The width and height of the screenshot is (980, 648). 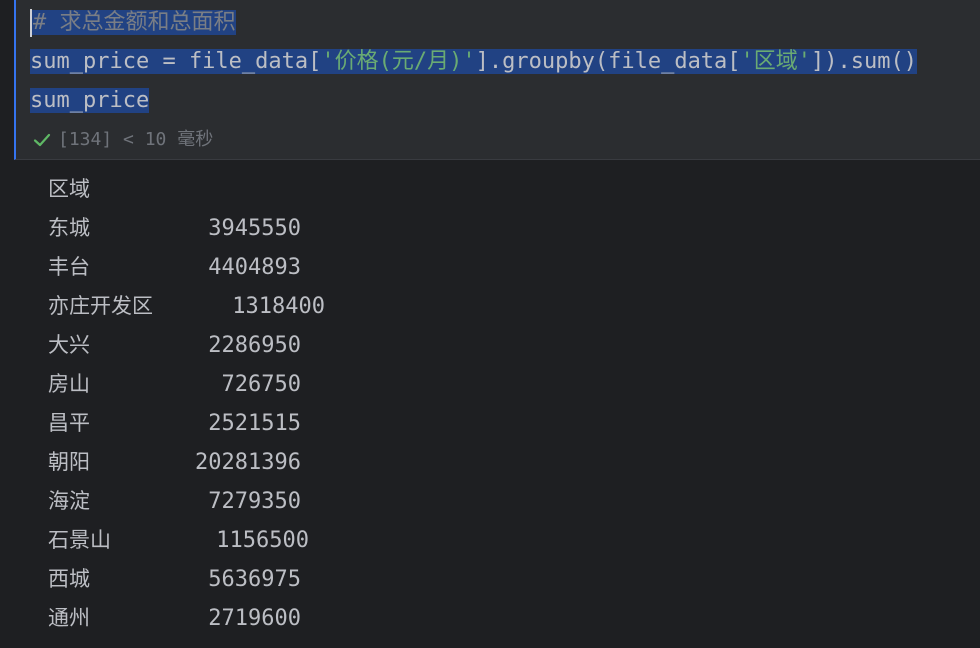 What do you see at coordinates (174, 579) in the screenshot?
I see `table-row: 西城 5636975` at bounding box center [174, 579].